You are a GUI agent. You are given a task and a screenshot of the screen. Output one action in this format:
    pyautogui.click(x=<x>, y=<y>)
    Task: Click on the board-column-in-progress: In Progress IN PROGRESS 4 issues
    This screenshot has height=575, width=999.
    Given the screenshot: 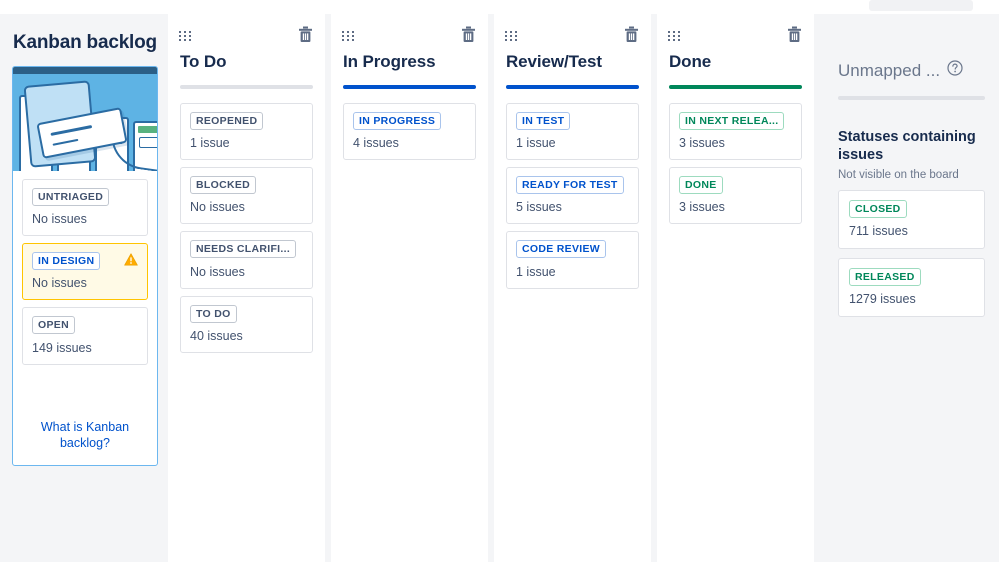 What is the action you would take?
    pyautogui.click(x=409, y=288)
    